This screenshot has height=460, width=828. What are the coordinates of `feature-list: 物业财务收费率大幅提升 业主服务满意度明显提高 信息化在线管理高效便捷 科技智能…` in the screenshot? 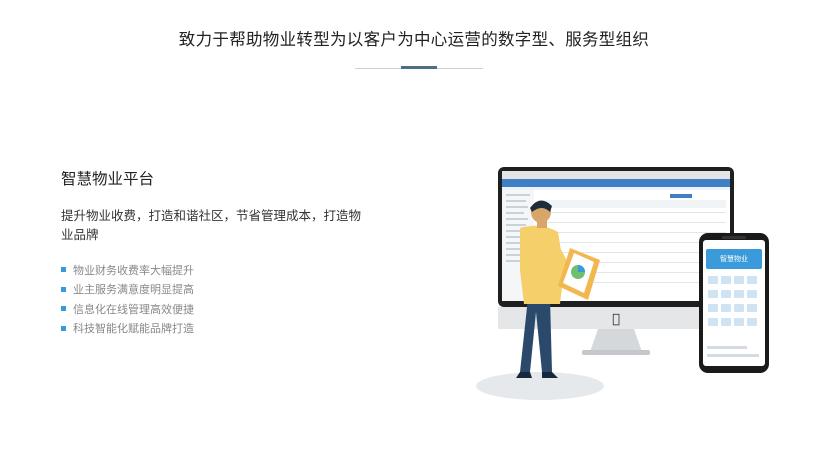 It's located at (127, 299).